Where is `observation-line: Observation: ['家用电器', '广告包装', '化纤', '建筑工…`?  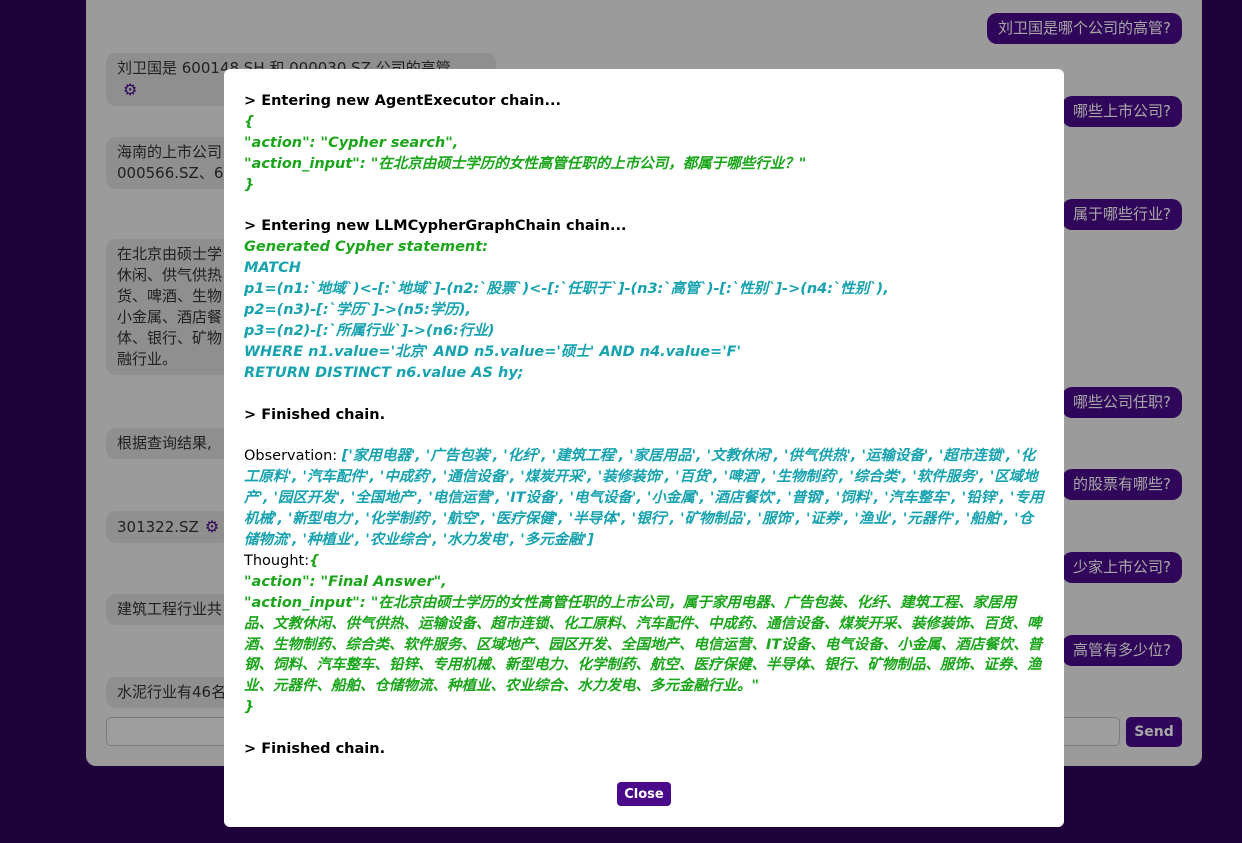 observation-line: Observation: ['家用电器', '广告包装', '化纤', '建筑工… is located at coordinates (644, 498).